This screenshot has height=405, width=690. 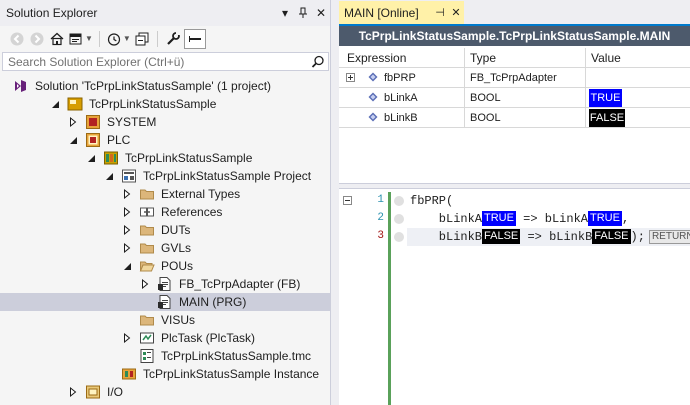 I want to click on variable-value: TRUE, so click(x=605, y=98).